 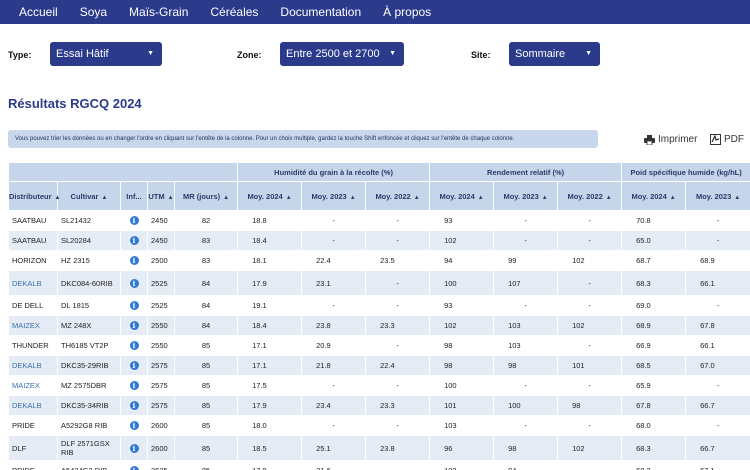 I want to click on nav-a-propos: À propos, so click(x=407, y=12).